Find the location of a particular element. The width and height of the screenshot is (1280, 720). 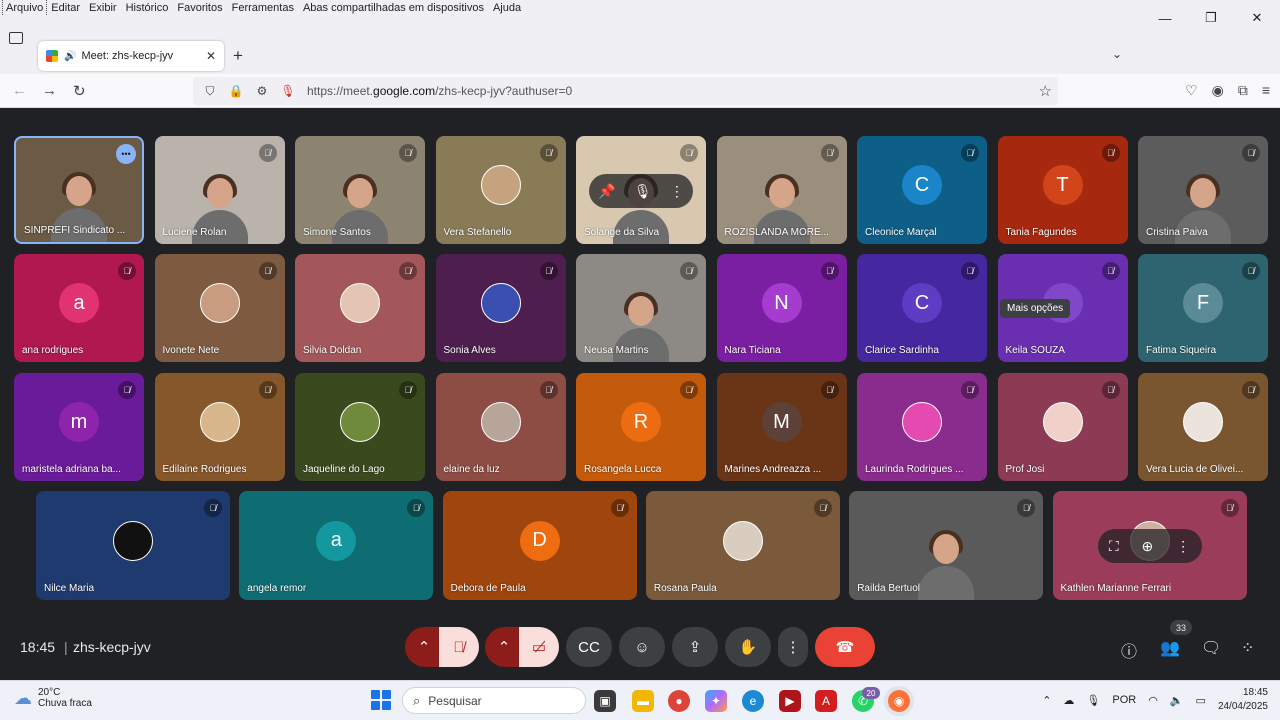

close-window-icon: ✕ is located at coordinates (1257, 18).